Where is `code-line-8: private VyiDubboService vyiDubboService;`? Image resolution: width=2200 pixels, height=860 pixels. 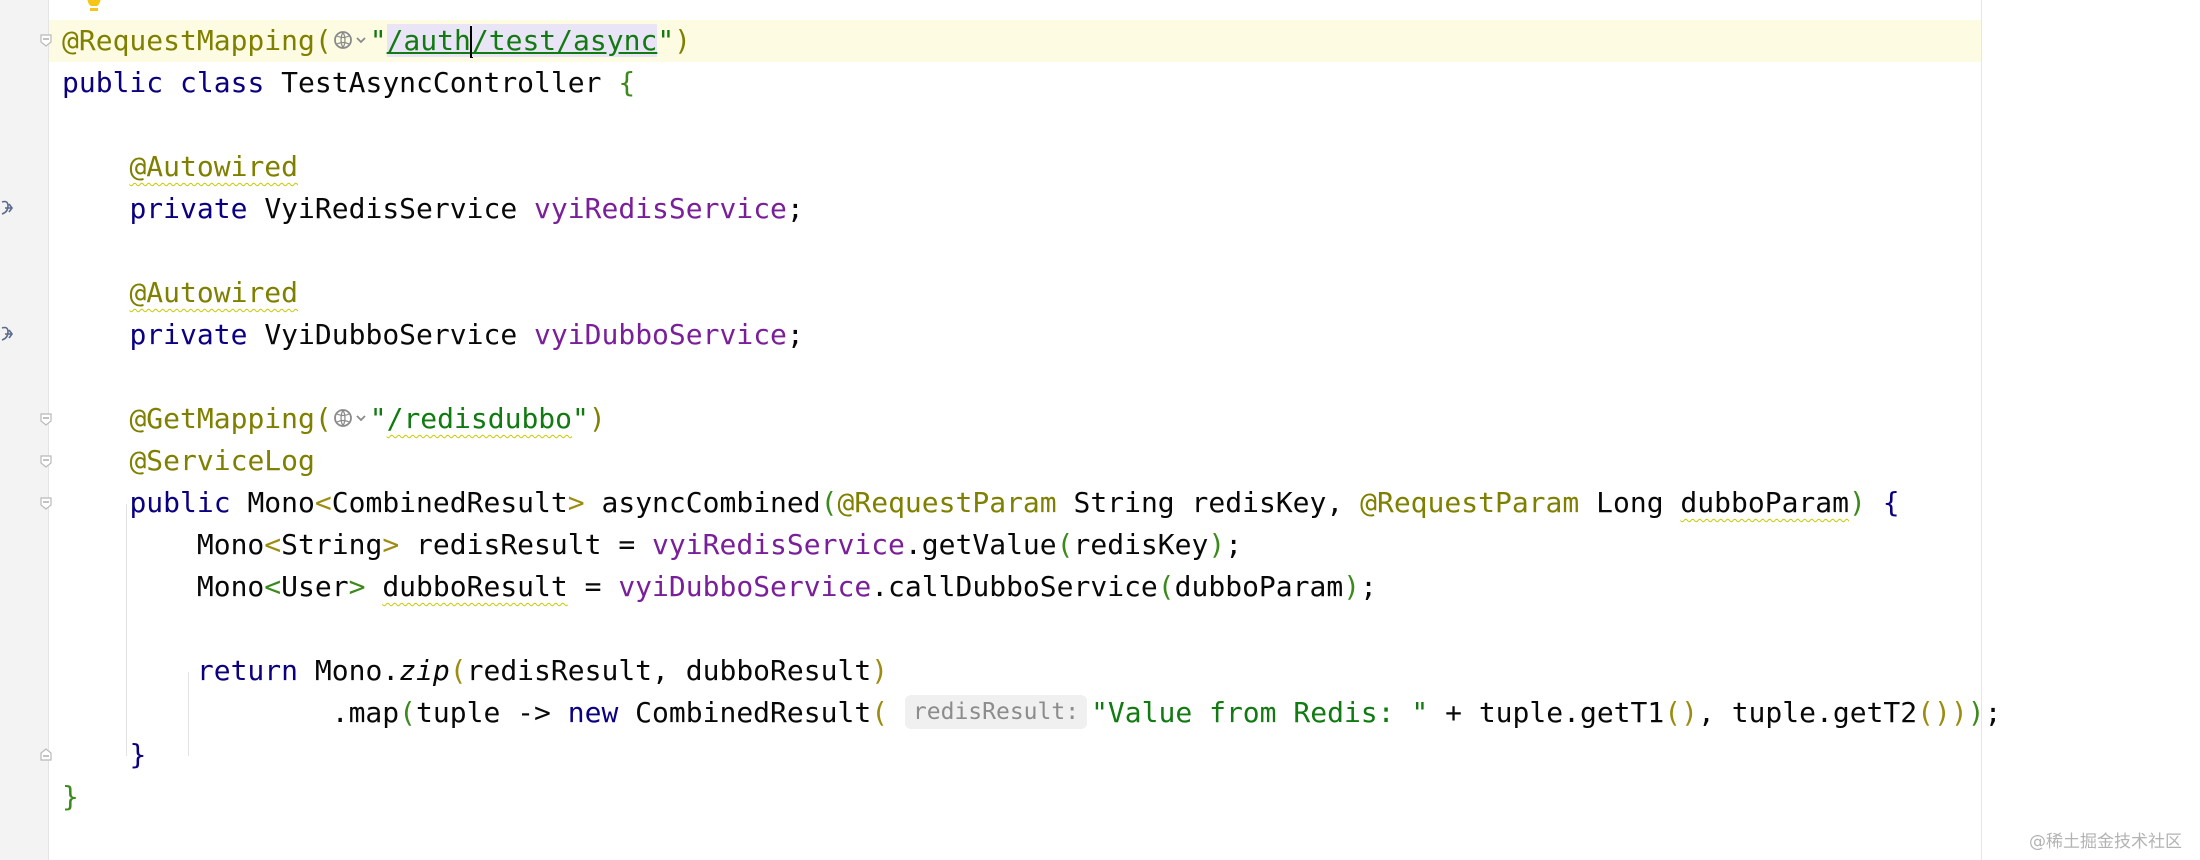
code-line-8: private VyiDubboService vyiDubboService; is located at coordinates (433, 335).